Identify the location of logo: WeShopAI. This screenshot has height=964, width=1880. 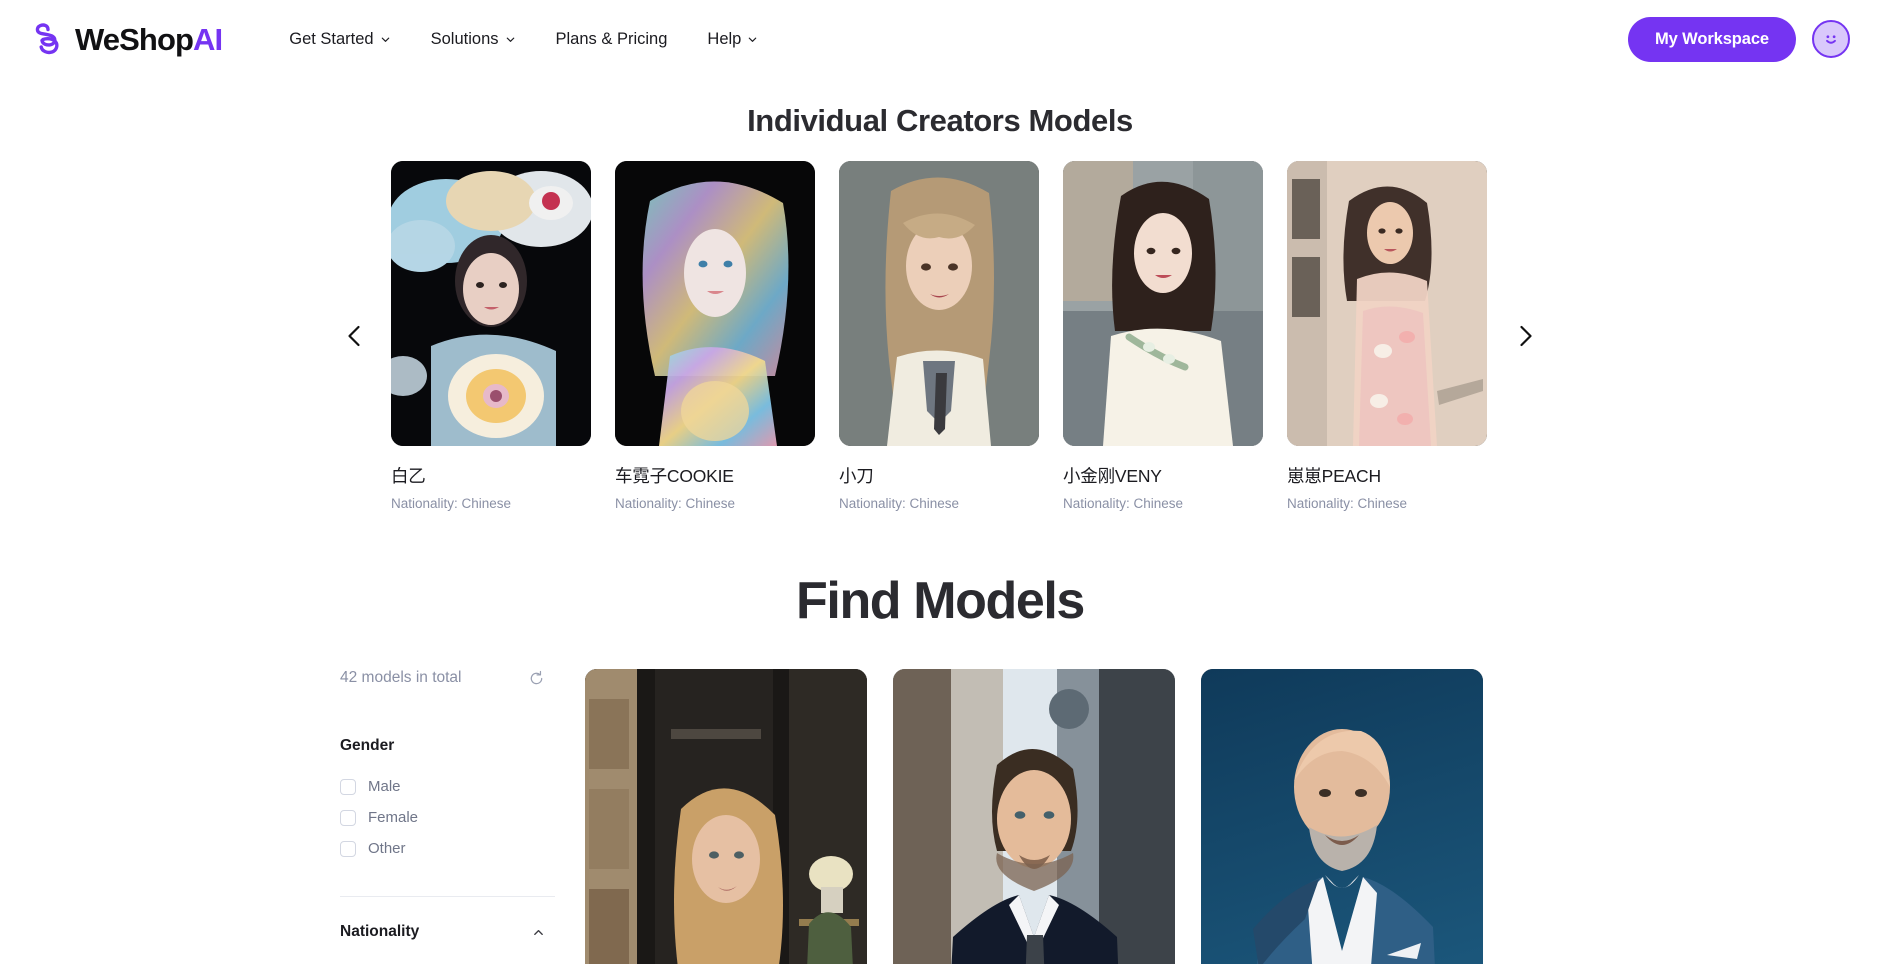
(125, 39).